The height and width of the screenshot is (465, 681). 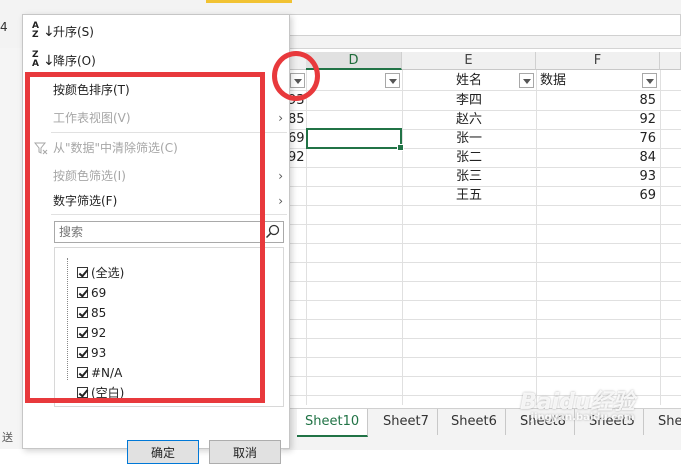 I want to click on sort-descending-item: Z A ↓ 降序(O), so click(x=156, y=61).